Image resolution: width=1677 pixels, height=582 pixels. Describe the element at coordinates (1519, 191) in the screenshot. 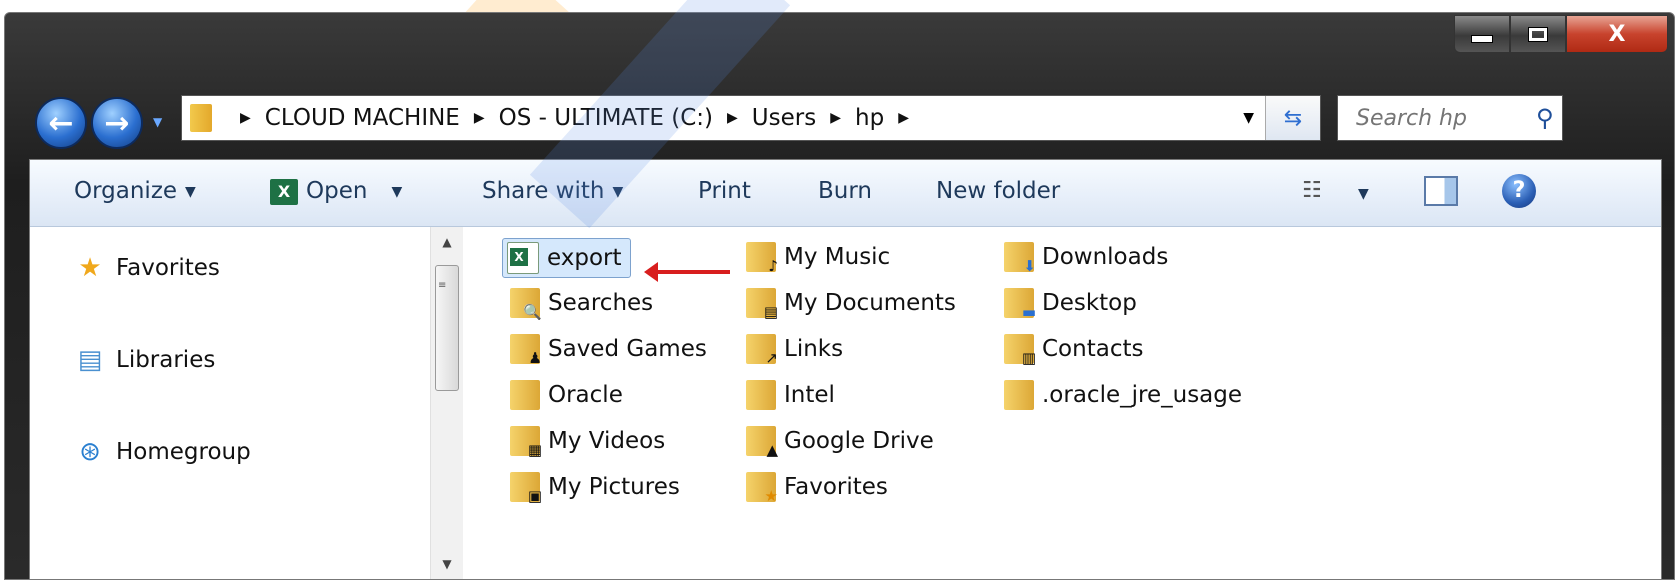

I see `help-icon: ?` at that location.